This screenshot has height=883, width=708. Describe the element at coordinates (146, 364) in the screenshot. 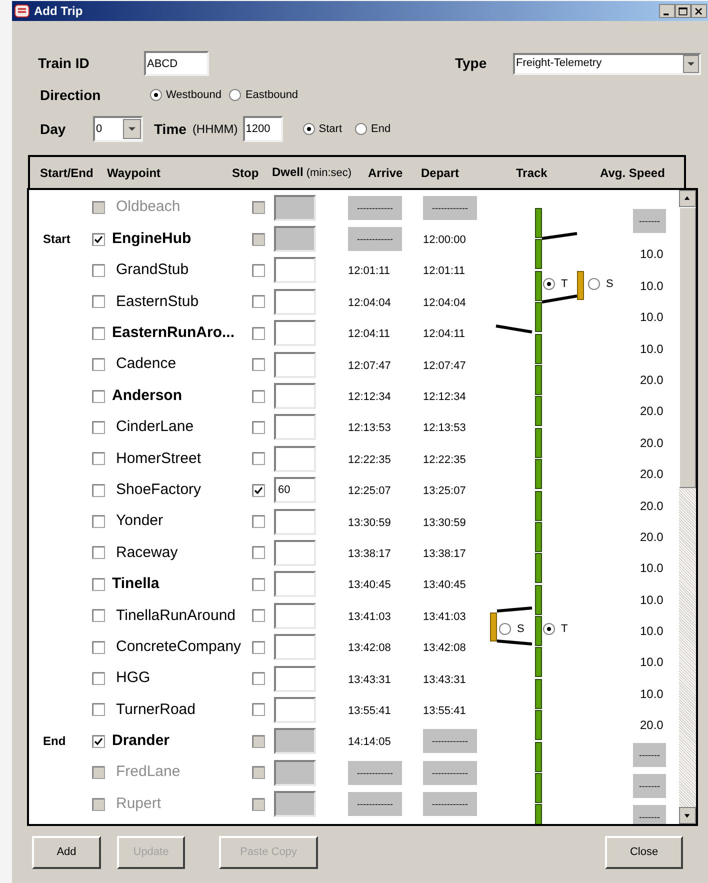

I see `waypoint-name: Cadence` at that location.